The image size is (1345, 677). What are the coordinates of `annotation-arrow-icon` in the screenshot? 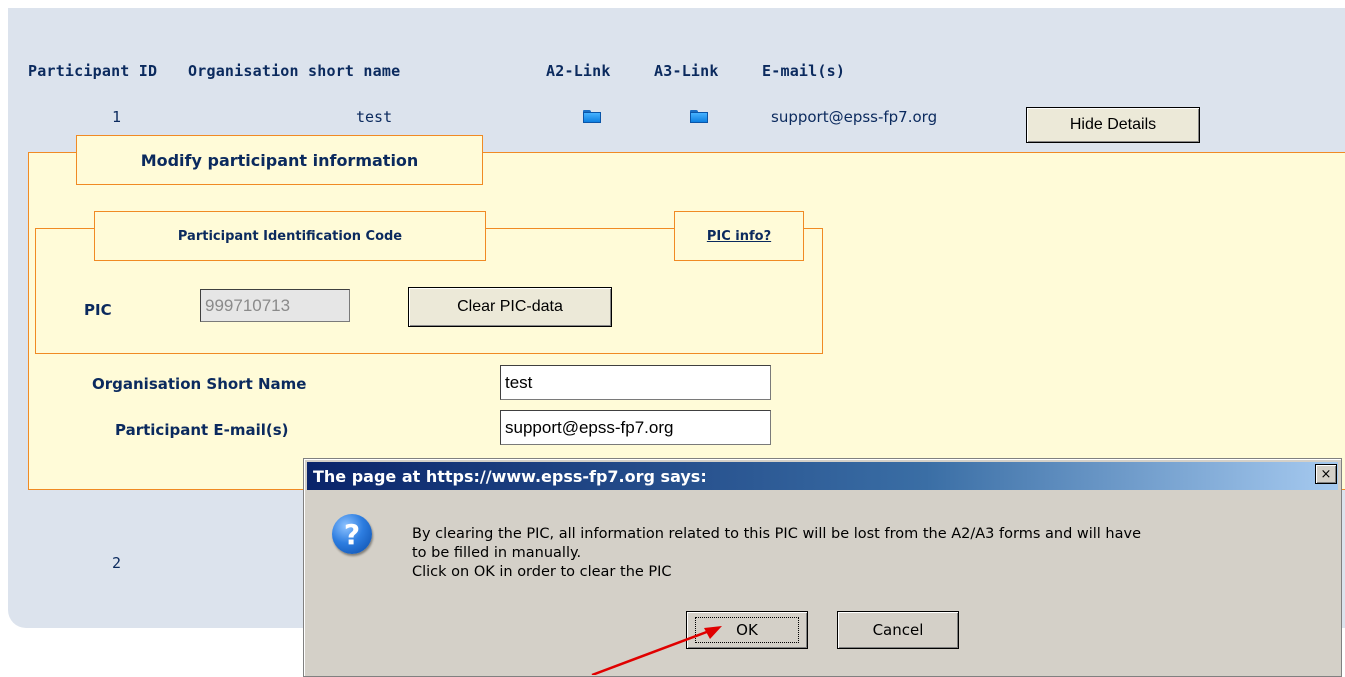 It's located at (656, 650).